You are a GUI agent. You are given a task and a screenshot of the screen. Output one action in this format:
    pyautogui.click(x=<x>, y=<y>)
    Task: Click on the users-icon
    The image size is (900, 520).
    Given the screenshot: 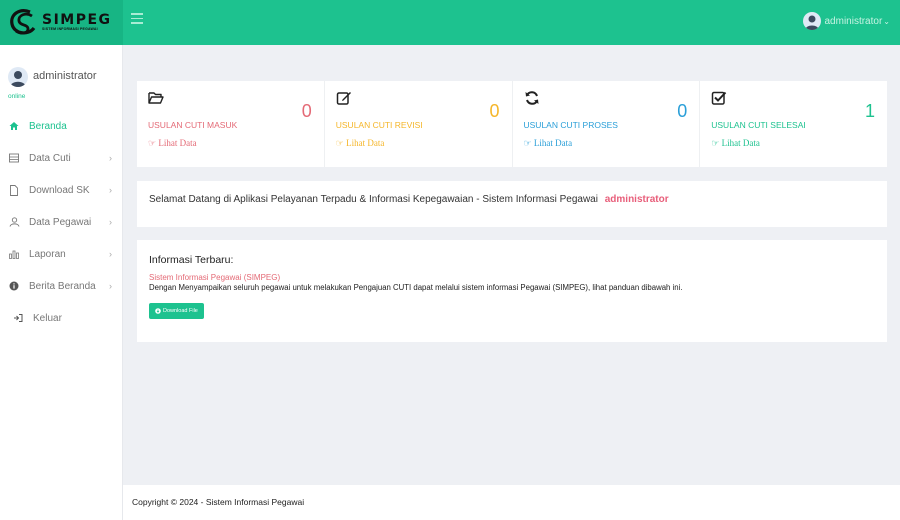 What is the action you would take?
    pyautogui.click(x=14, y=222)
    